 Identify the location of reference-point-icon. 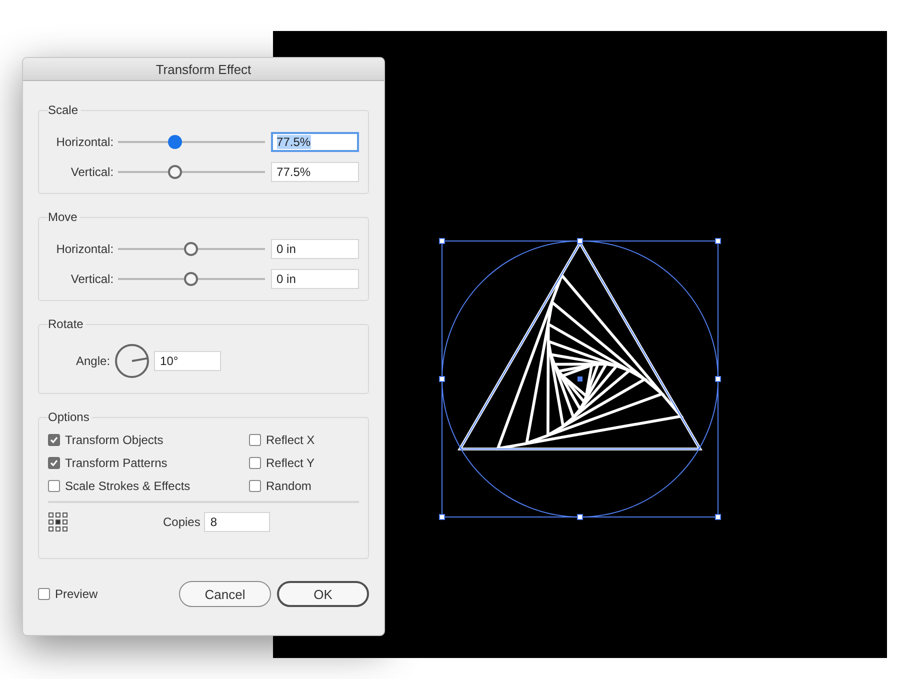
(58, 522).